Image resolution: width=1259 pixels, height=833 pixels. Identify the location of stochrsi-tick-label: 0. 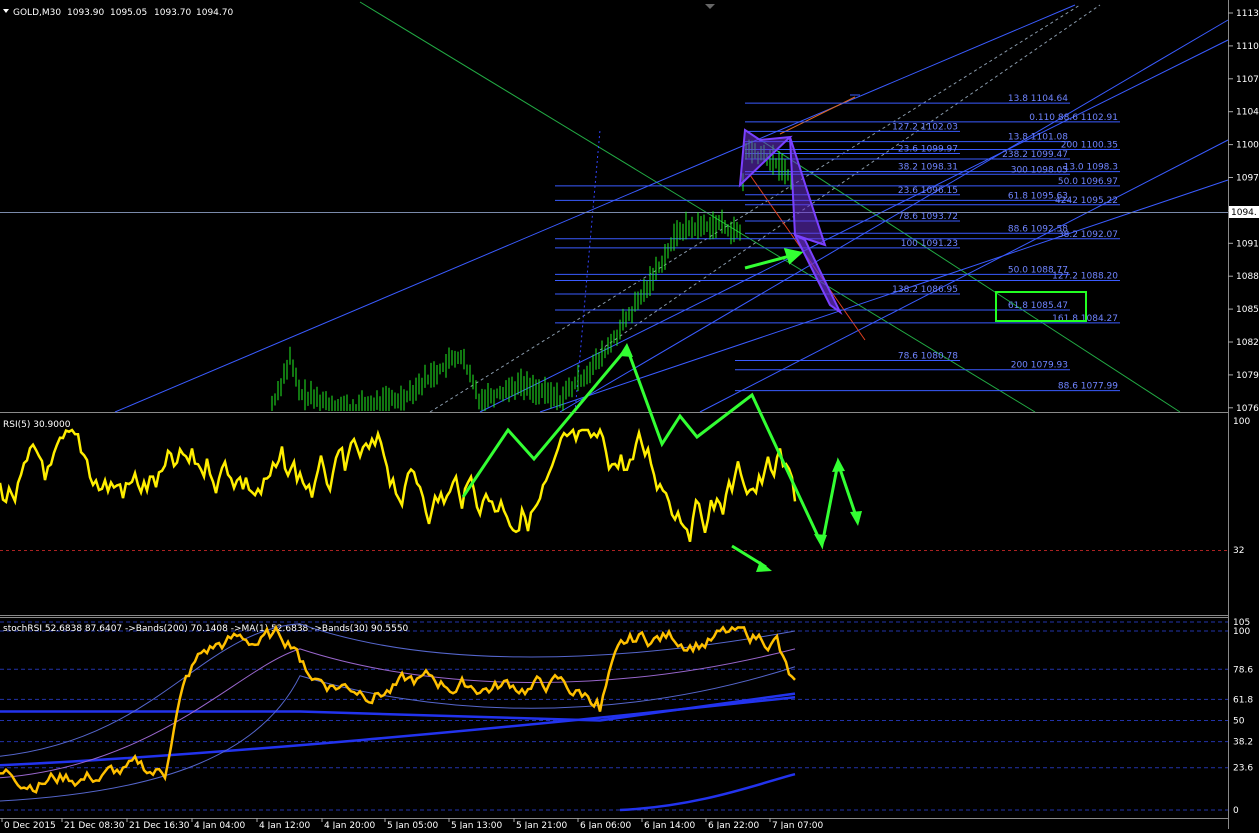
(1236, 811).